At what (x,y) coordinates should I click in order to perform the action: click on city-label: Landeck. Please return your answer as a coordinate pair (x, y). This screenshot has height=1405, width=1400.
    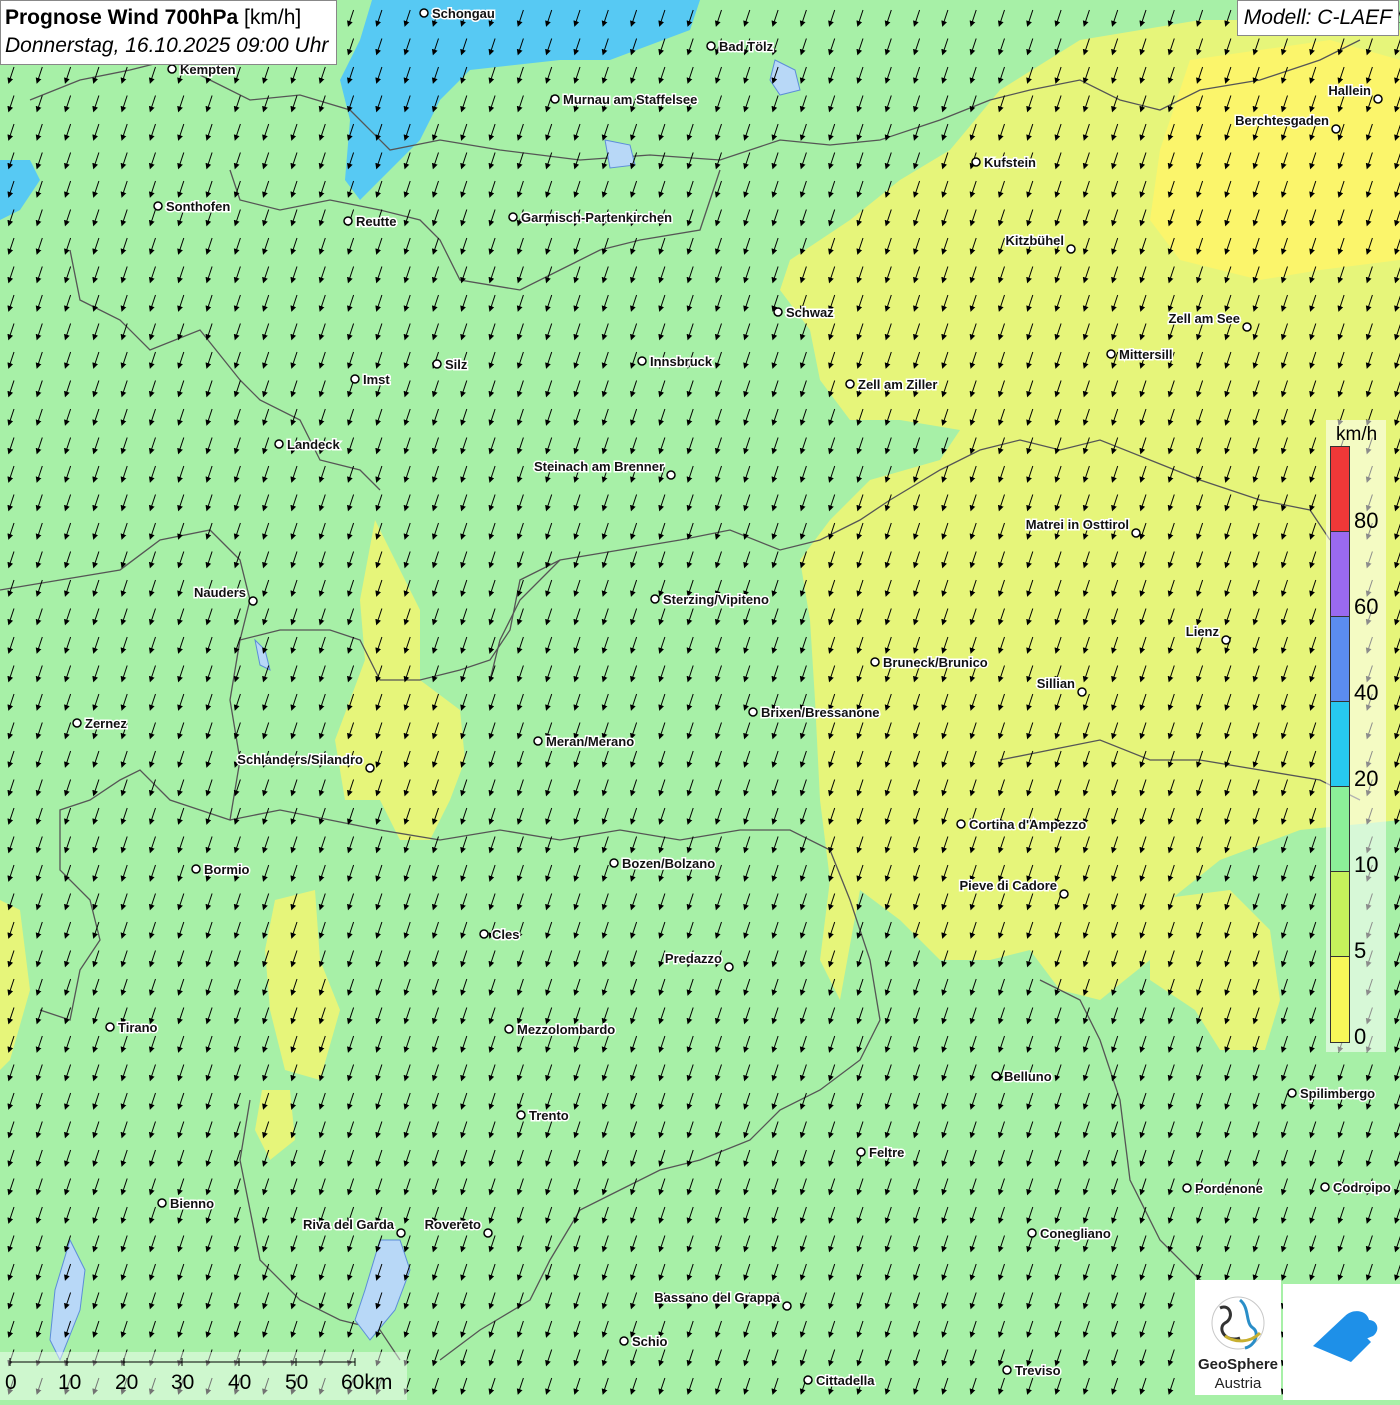
    Looking at the image, I should click on (314, 444).